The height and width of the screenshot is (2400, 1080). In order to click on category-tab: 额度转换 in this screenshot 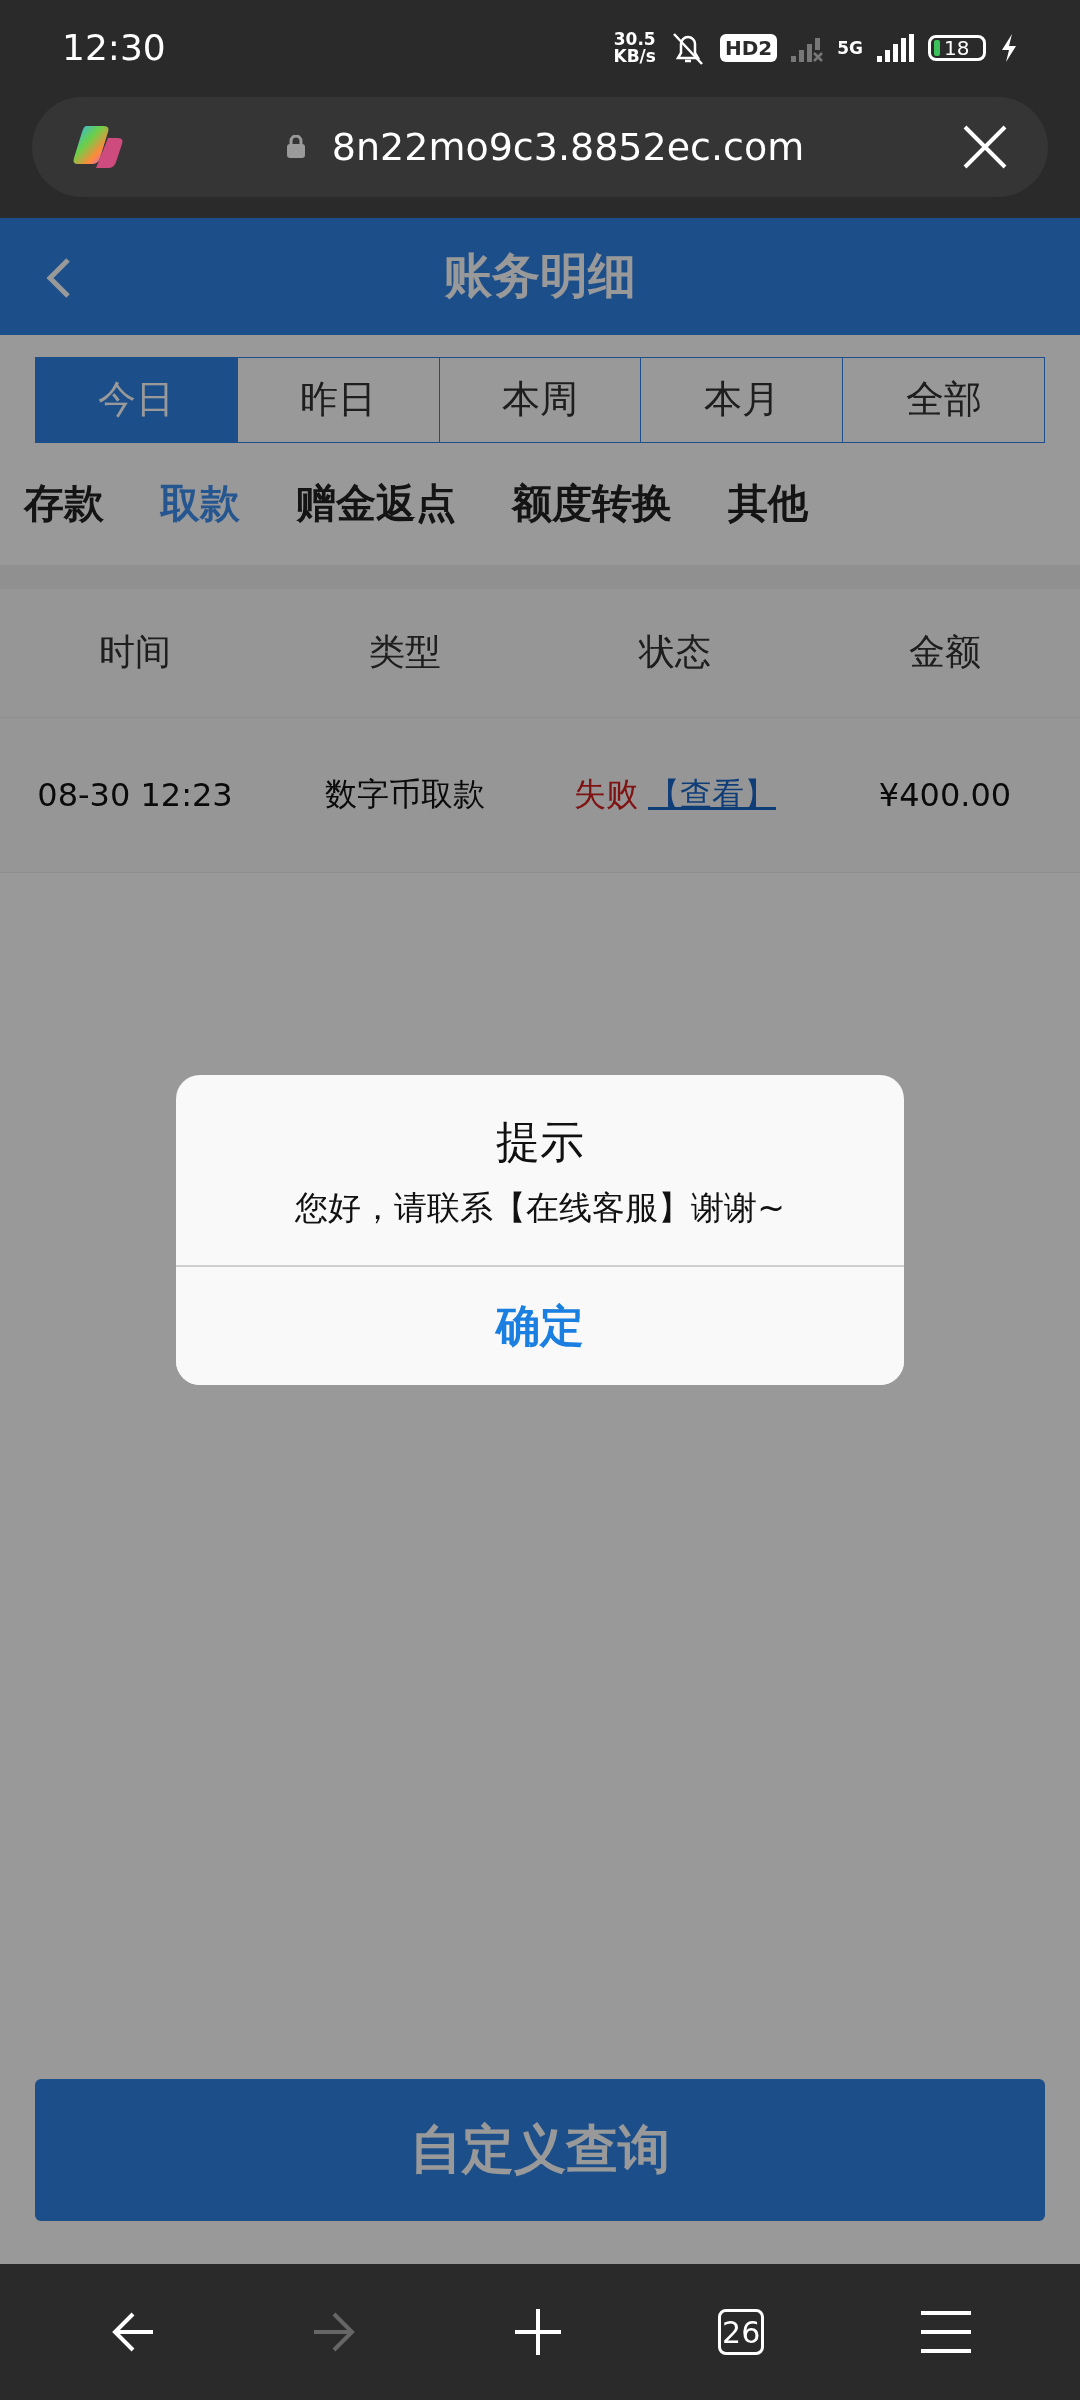, I will do `click(592, 504)`.